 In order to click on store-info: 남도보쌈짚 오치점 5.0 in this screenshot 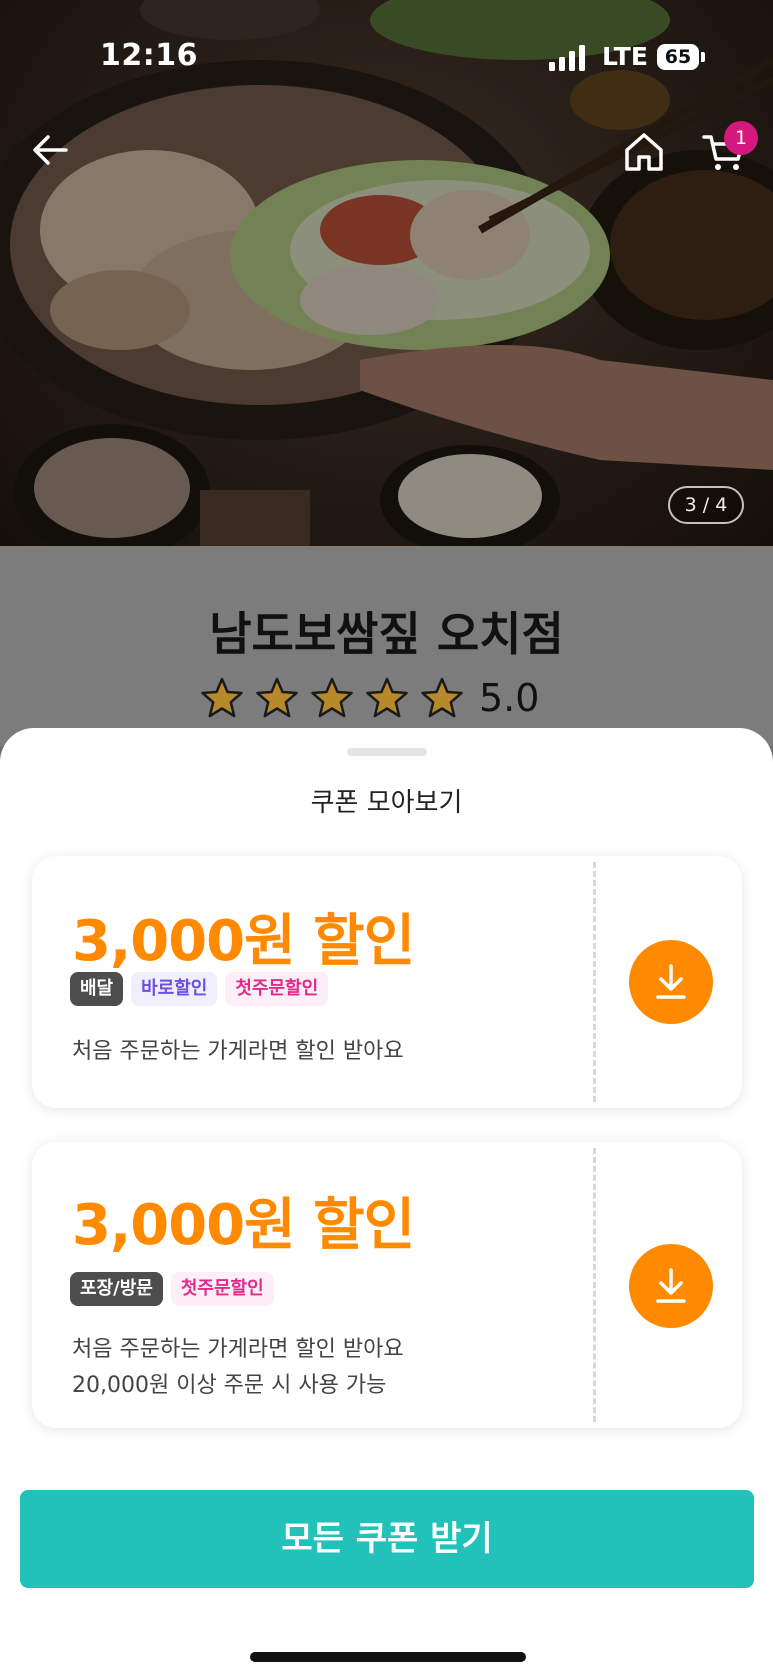, I will do `click(386, 646)`.